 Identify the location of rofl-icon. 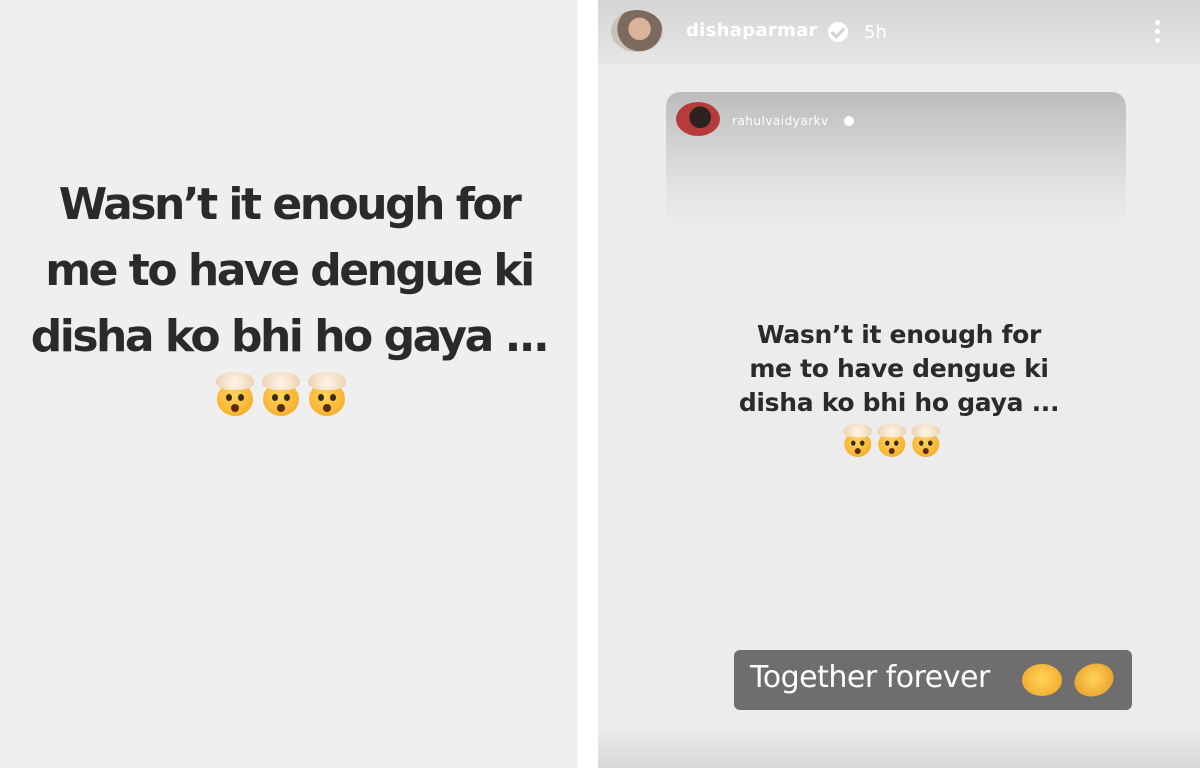
(1094, 680).